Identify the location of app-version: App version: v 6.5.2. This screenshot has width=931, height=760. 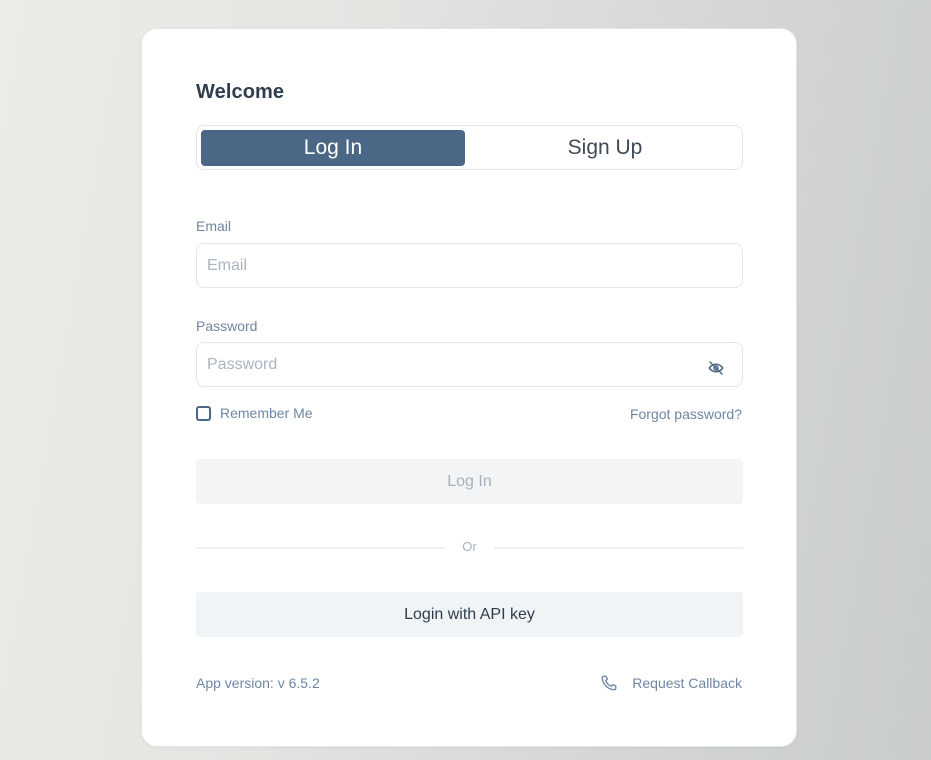
(258, 683).